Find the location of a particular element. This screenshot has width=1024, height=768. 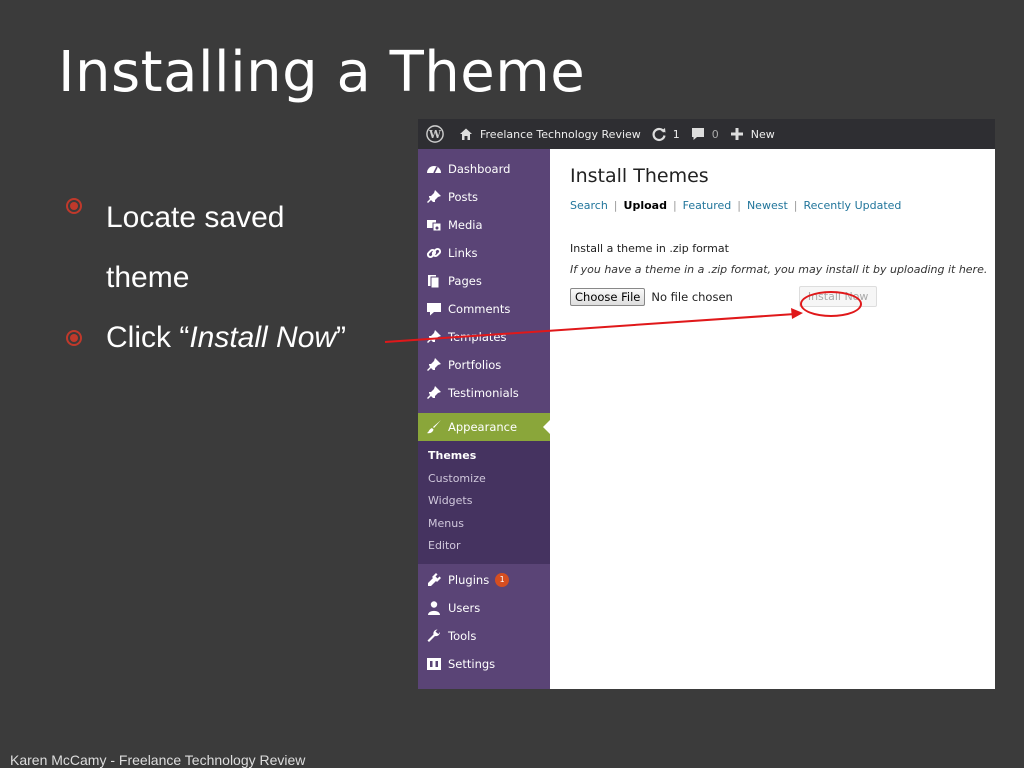

updates-count: 1 is located at coordinates (676, 134).